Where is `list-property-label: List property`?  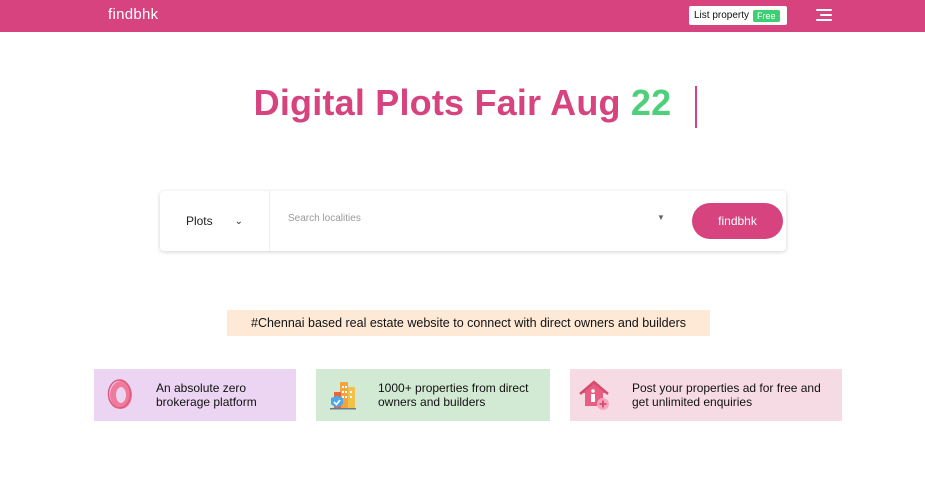
list-property-label: List property is located at coordinates (722, 15).